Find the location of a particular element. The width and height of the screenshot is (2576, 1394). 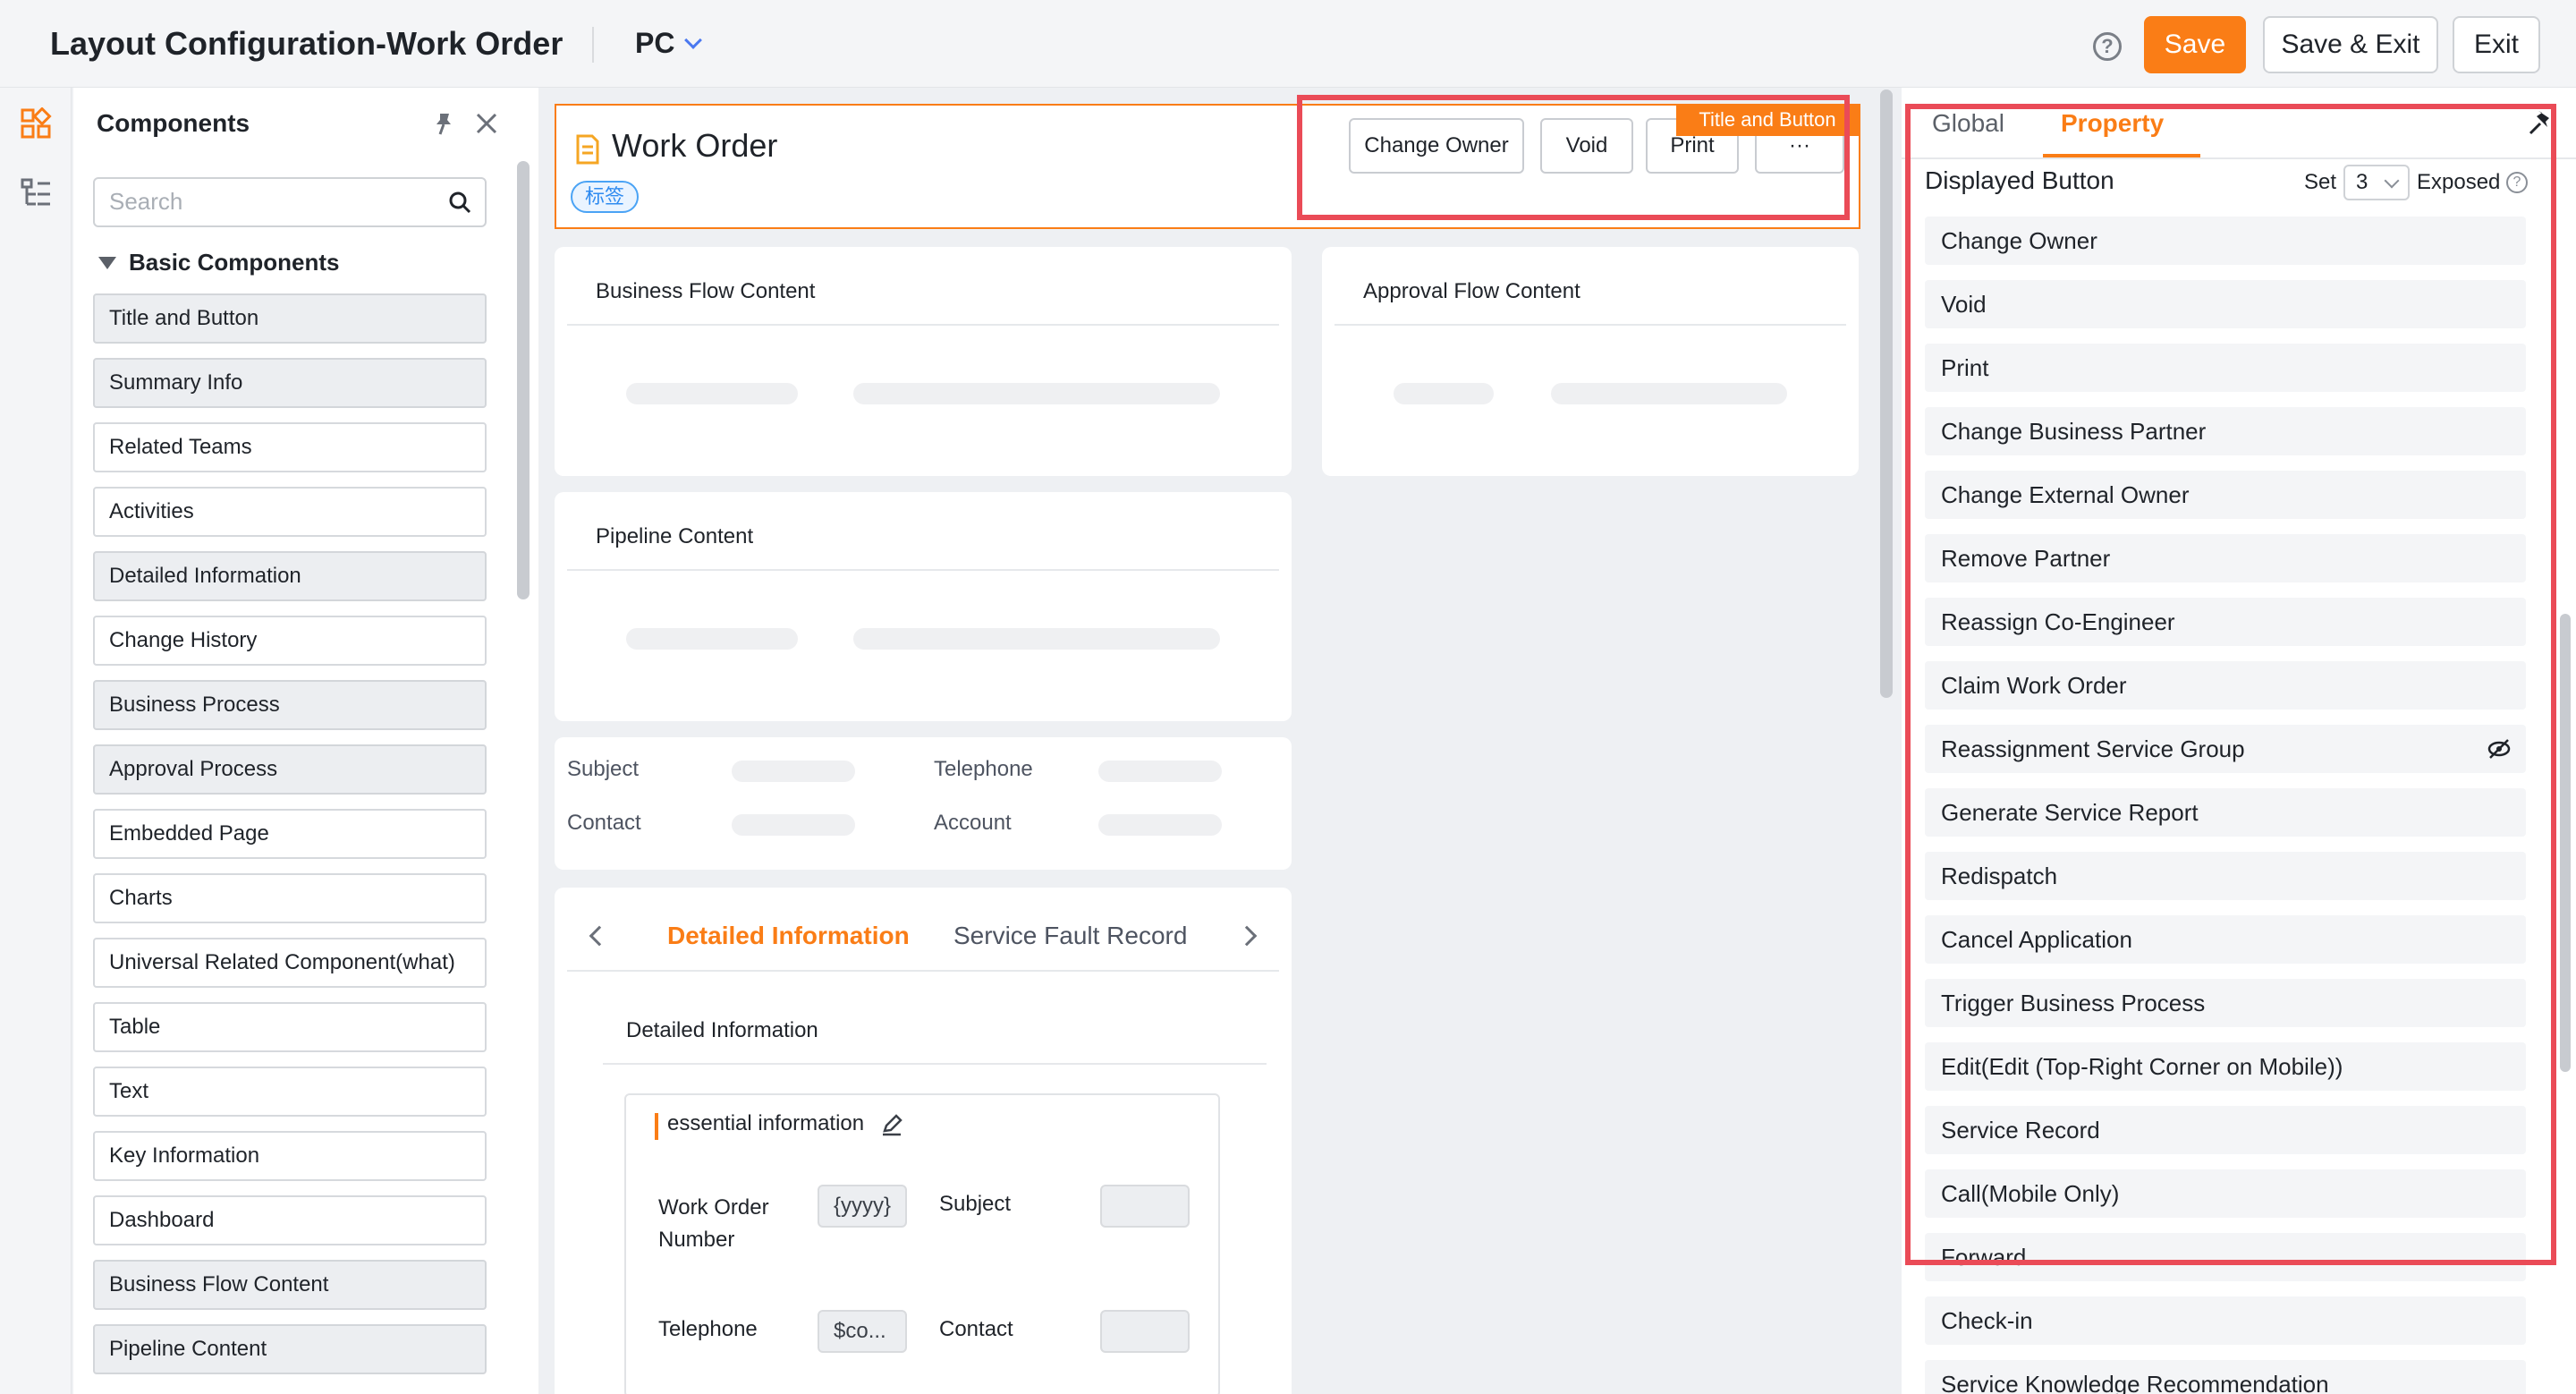

pin-icon is located at coordinates (443, 123).